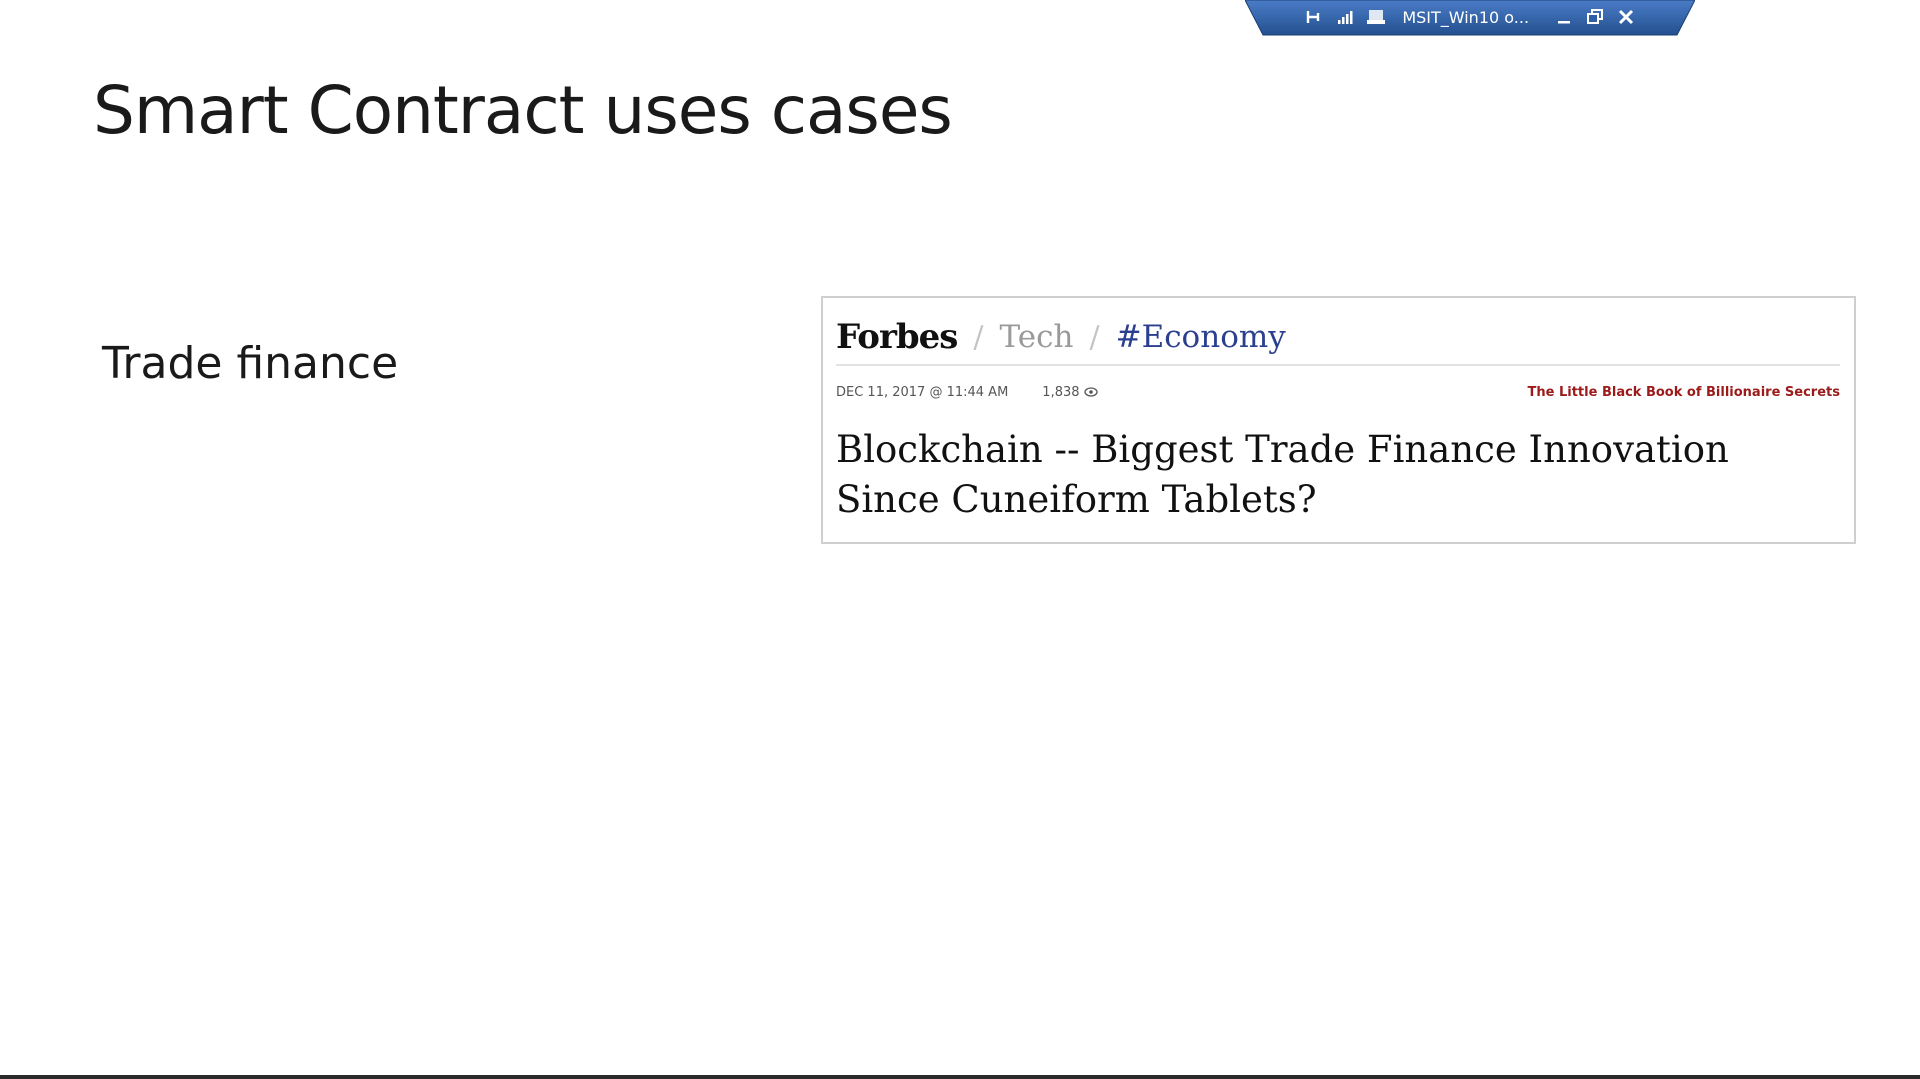 The image size is (1920, 1079). Describe the element at coordinates (922, 392) in the screenshot. I see `article-date: DEC 11, 2017 @ 11:44 AM` at that location.